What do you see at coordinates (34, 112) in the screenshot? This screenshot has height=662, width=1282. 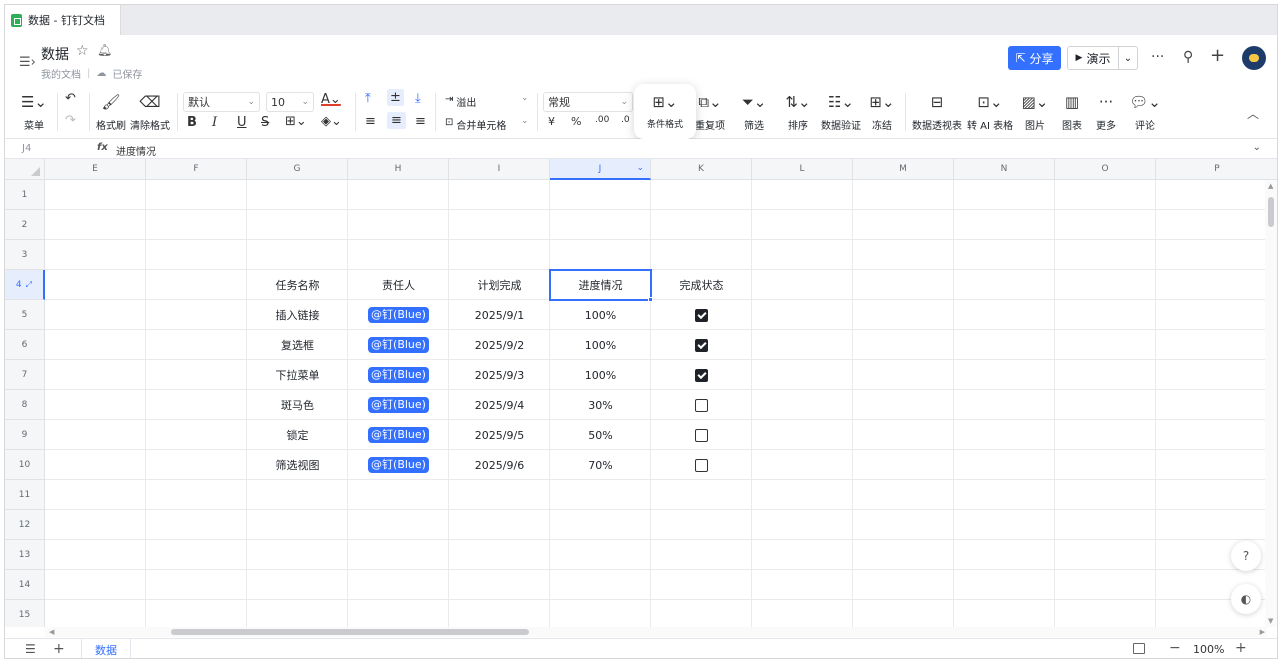 I see `menu-button: ☰⌄ 菜单` at bounding box center [34, 112].